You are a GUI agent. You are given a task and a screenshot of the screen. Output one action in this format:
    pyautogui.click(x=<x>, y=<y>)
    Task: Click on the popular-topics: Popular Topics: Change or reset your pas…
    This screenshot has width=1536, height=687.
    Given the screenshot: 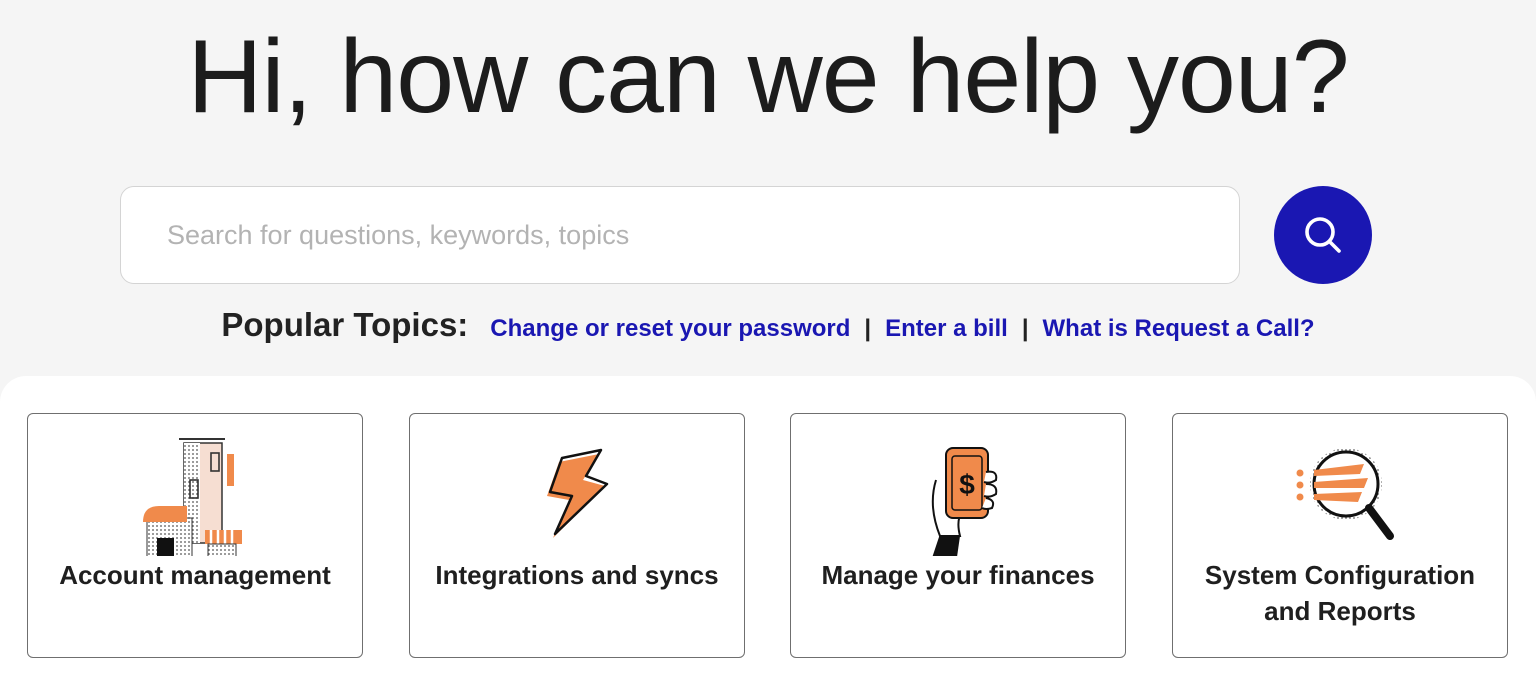 What is the action you would take?
    pyautogui.click(x=768, y=325)
    